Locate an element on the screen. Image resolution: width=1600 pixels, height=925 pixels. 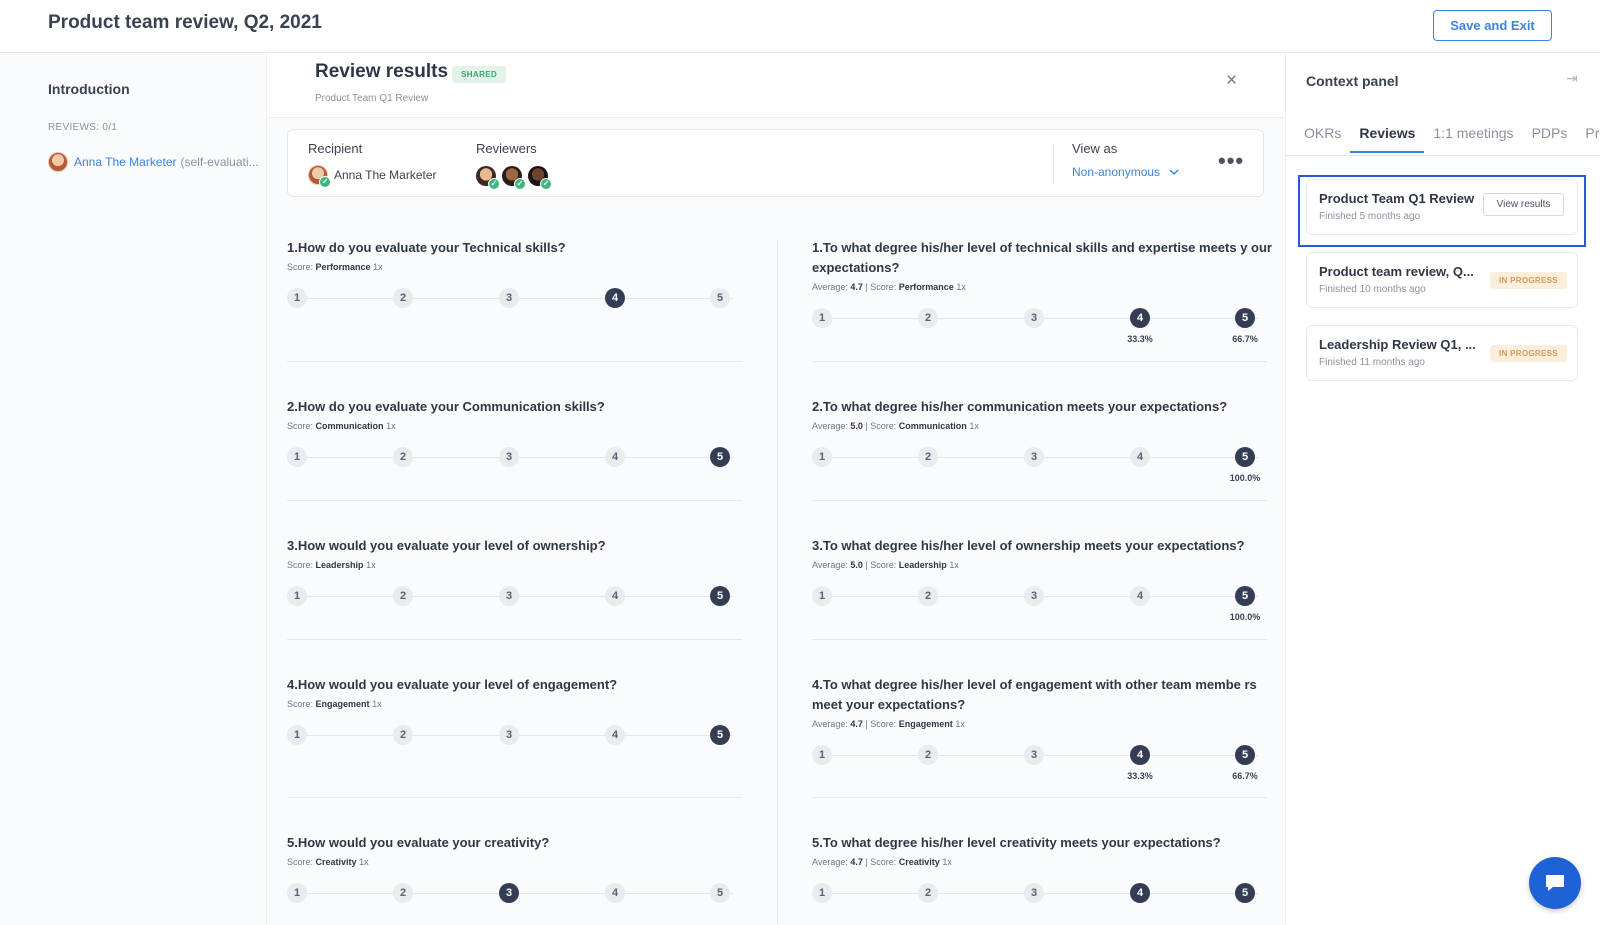
review-card-subtitle: Finished 10 months ago is located at coordinates (1372, 289).